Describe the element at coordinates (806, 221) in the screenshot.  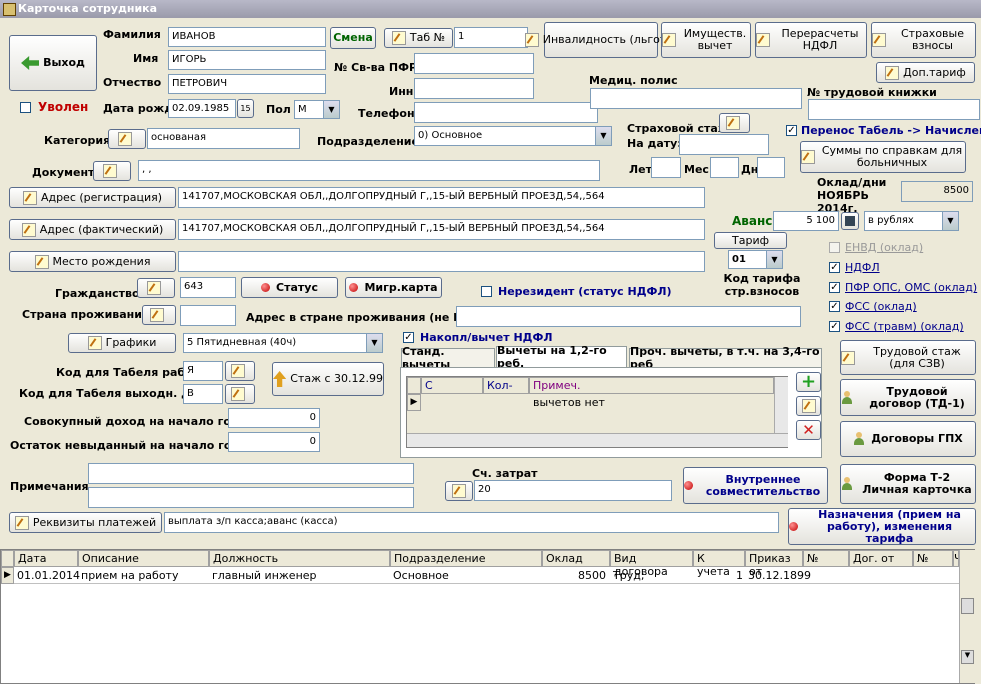
I see `advance-input: 5 100` at that location.